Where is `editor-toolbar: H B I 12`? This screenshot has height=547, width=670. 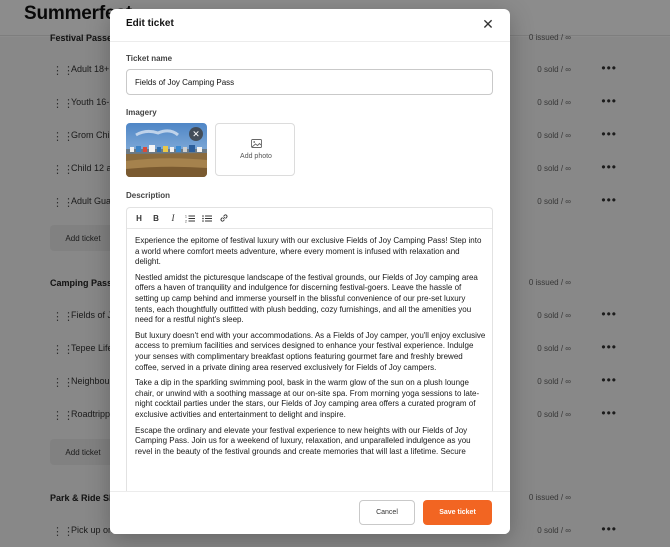
editor-toolbar: H B I 12 is located at coordinates (309, 218).